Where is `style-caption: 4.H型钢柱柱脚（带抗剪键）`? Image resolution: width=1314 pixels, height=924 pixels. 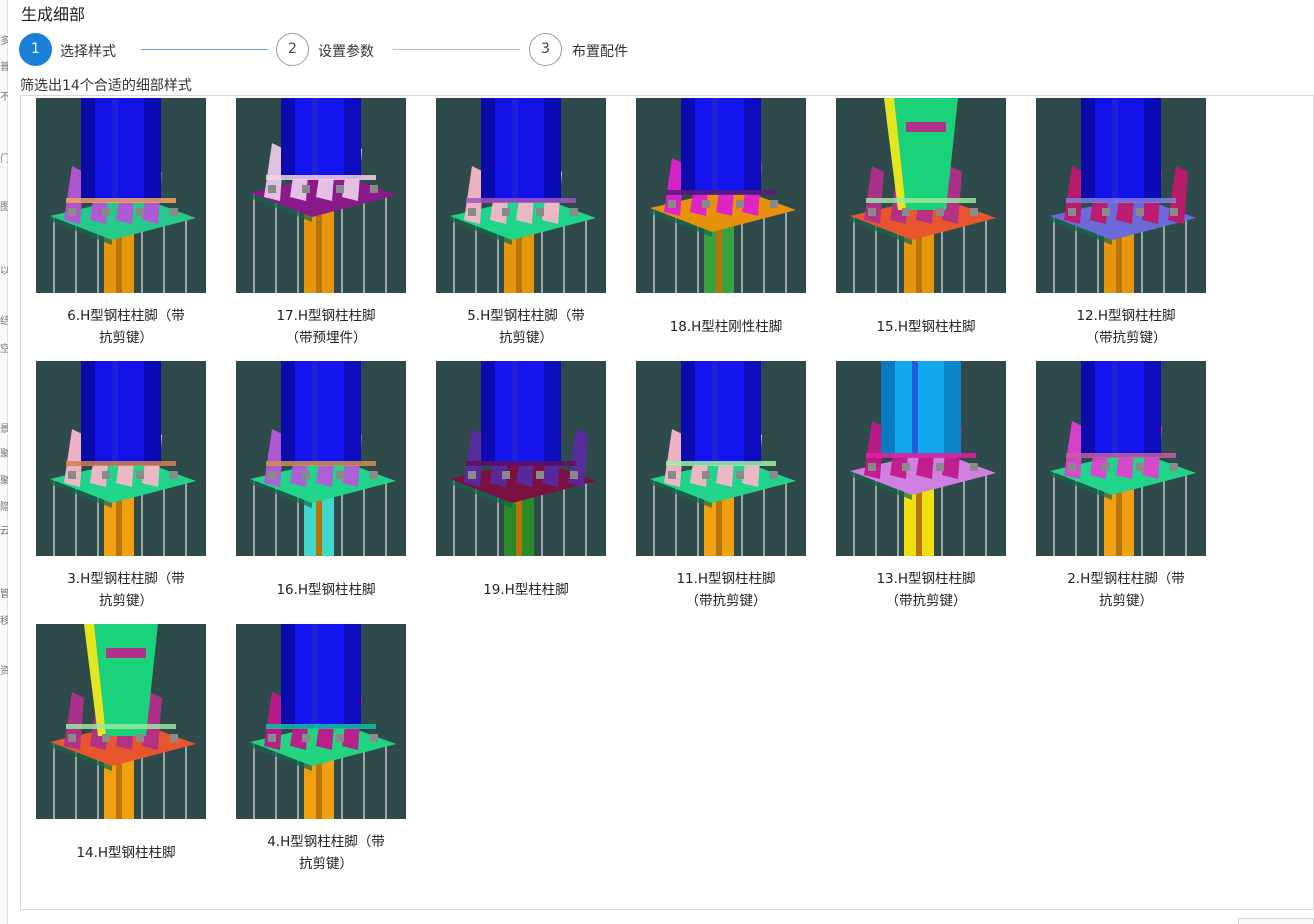 style-caption: 4.H型钢柱柱脚（带抗剪键） is located at coordinates (326, 853).